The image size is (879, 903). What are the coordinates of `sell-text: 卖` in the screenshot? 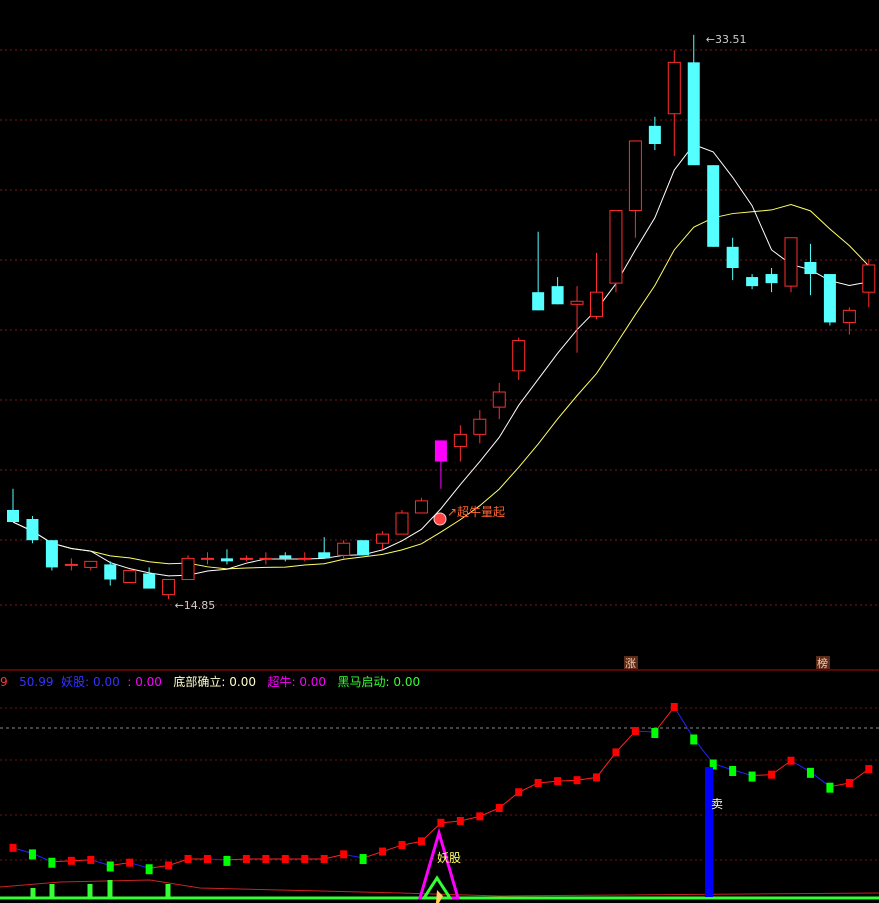 It's located at (717, 804).